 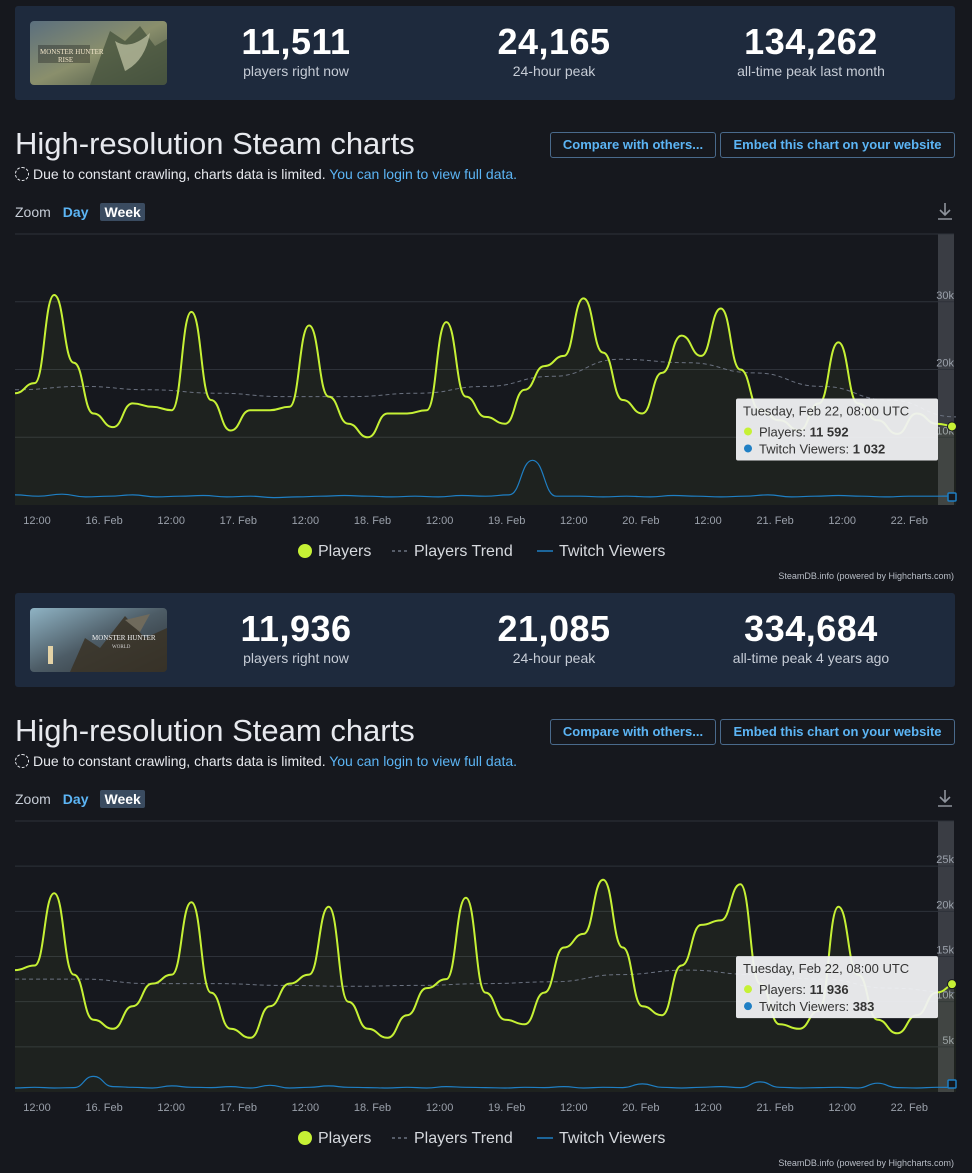 What do you see at coordinates (640, 1108) in the screenshot?
I see `x-tick-label: 20. Feb` at bounding box center [640, 1108].